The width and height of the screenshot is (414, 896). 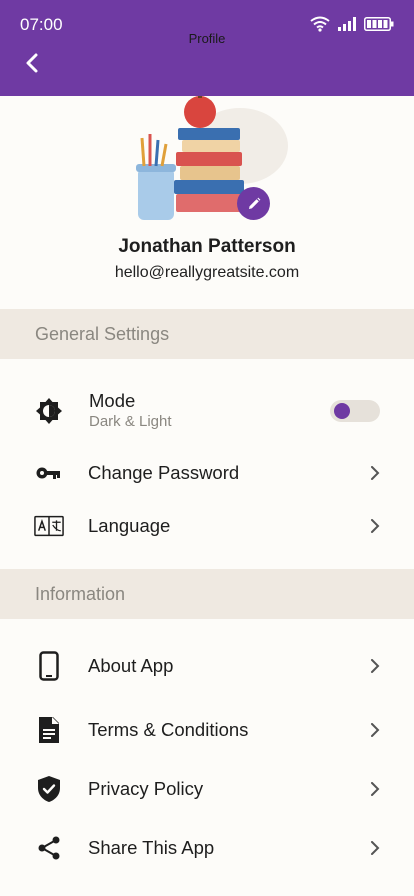 What do you see at coordinates (49, 789) in the screenshot?
I see `shield-check-icon` at bounding box center [49, 789].